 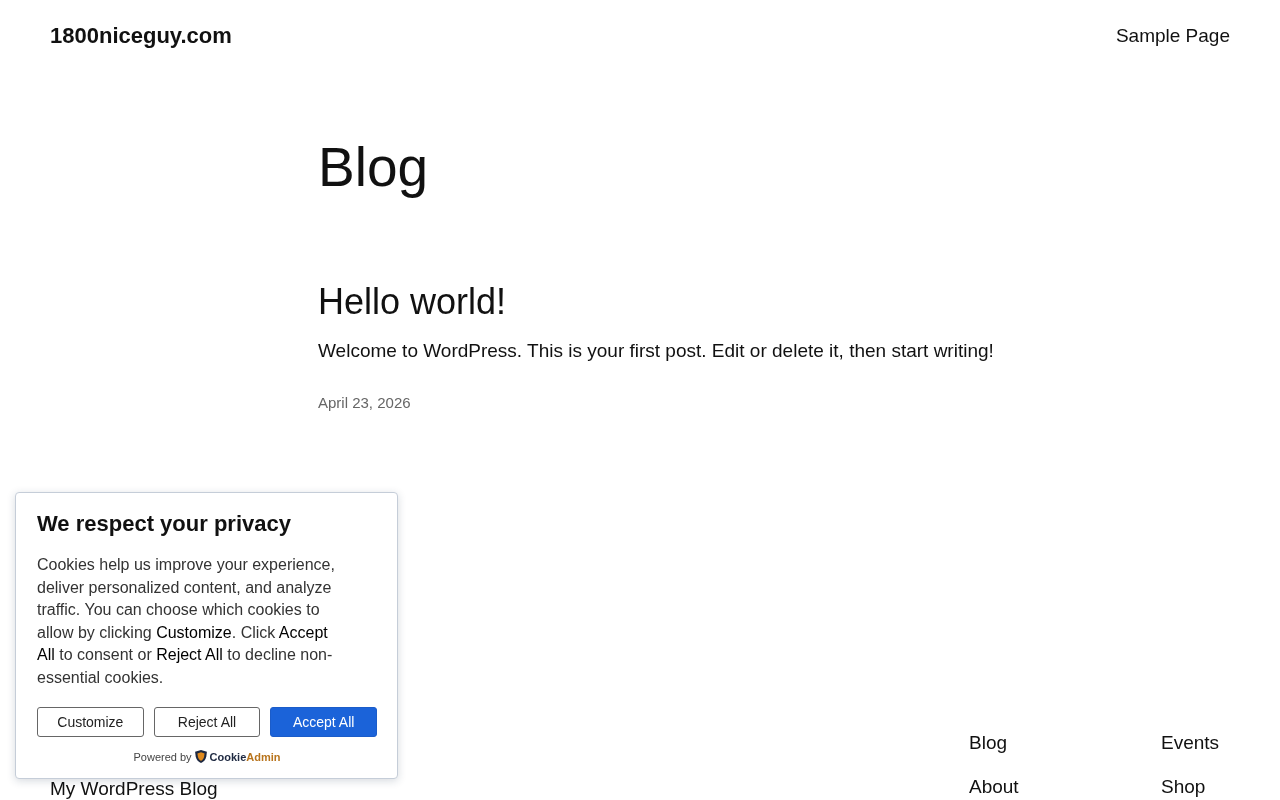 What do you see at coordinates (373, 167) in the screenshot?
I see `page-title: Blog` at bounding box center [373, 167].